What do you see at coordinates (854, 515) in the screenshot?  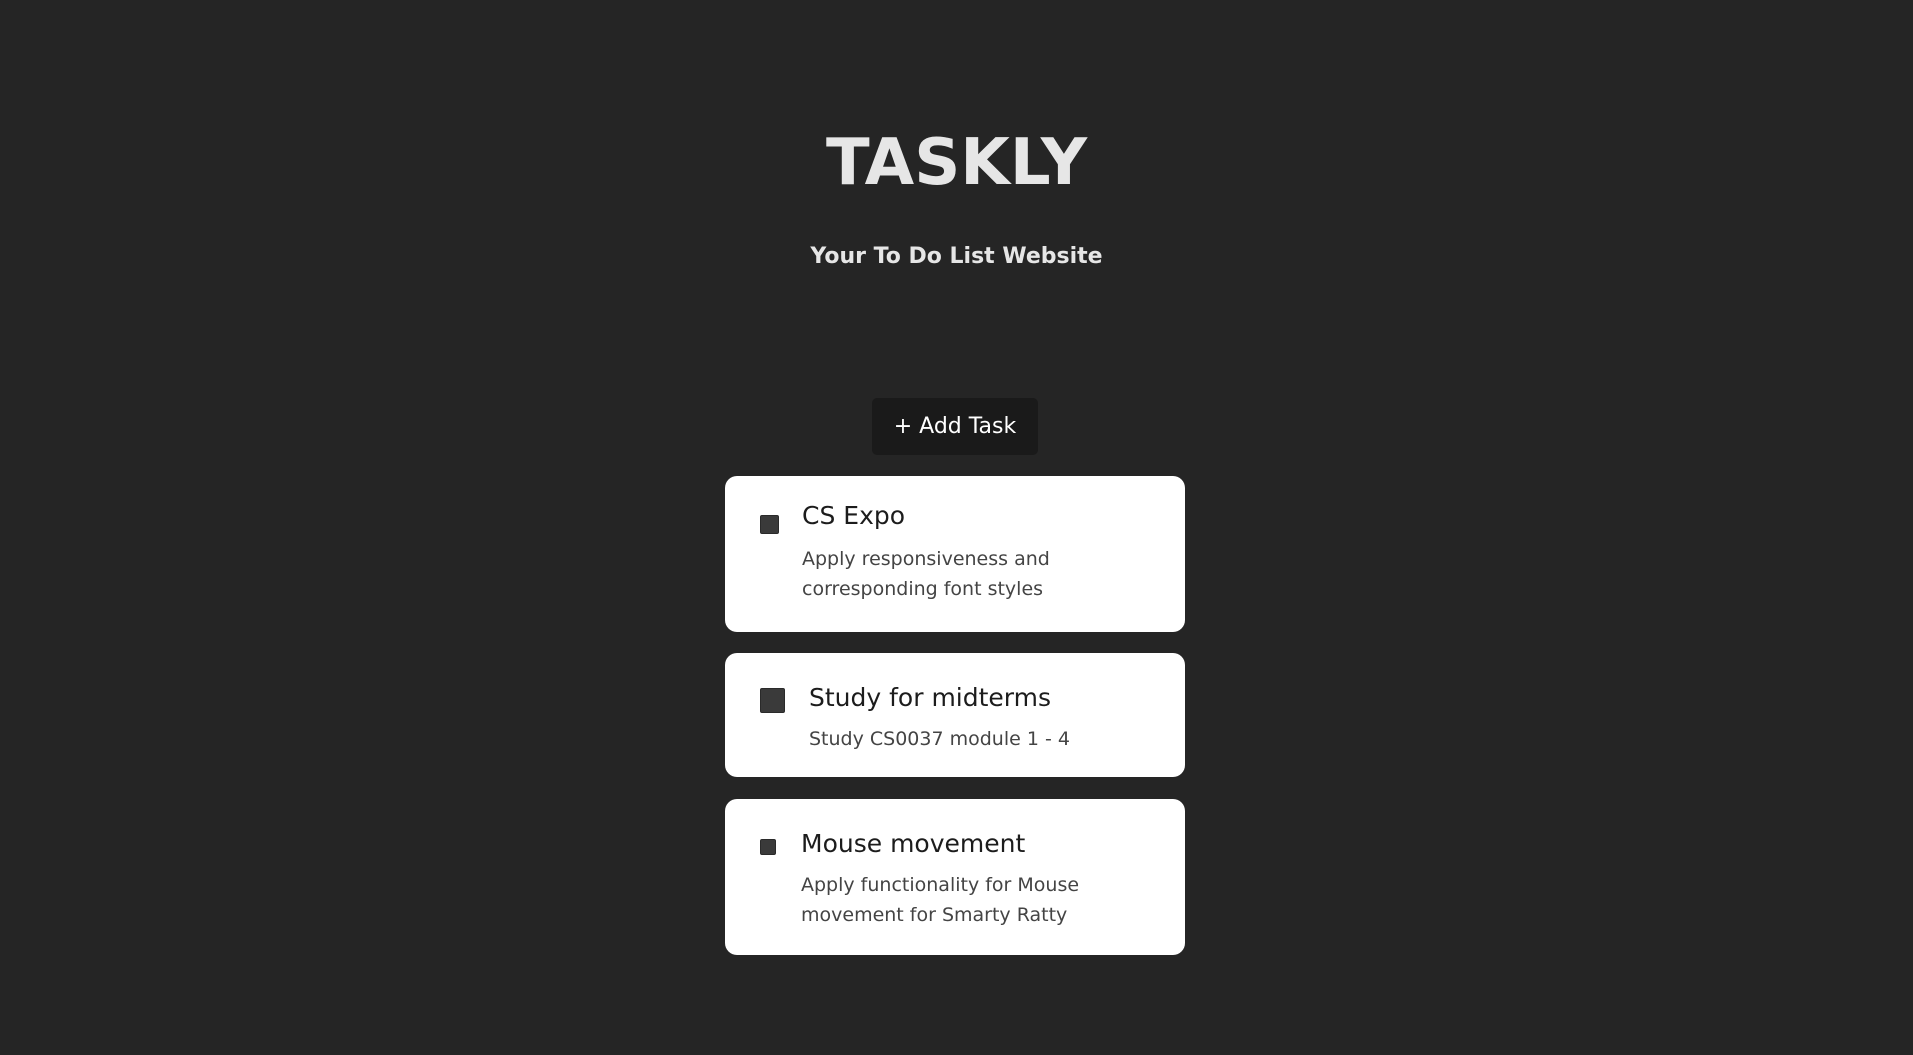 I see `task-title: CS Expo` at bounding box center [854, 515].